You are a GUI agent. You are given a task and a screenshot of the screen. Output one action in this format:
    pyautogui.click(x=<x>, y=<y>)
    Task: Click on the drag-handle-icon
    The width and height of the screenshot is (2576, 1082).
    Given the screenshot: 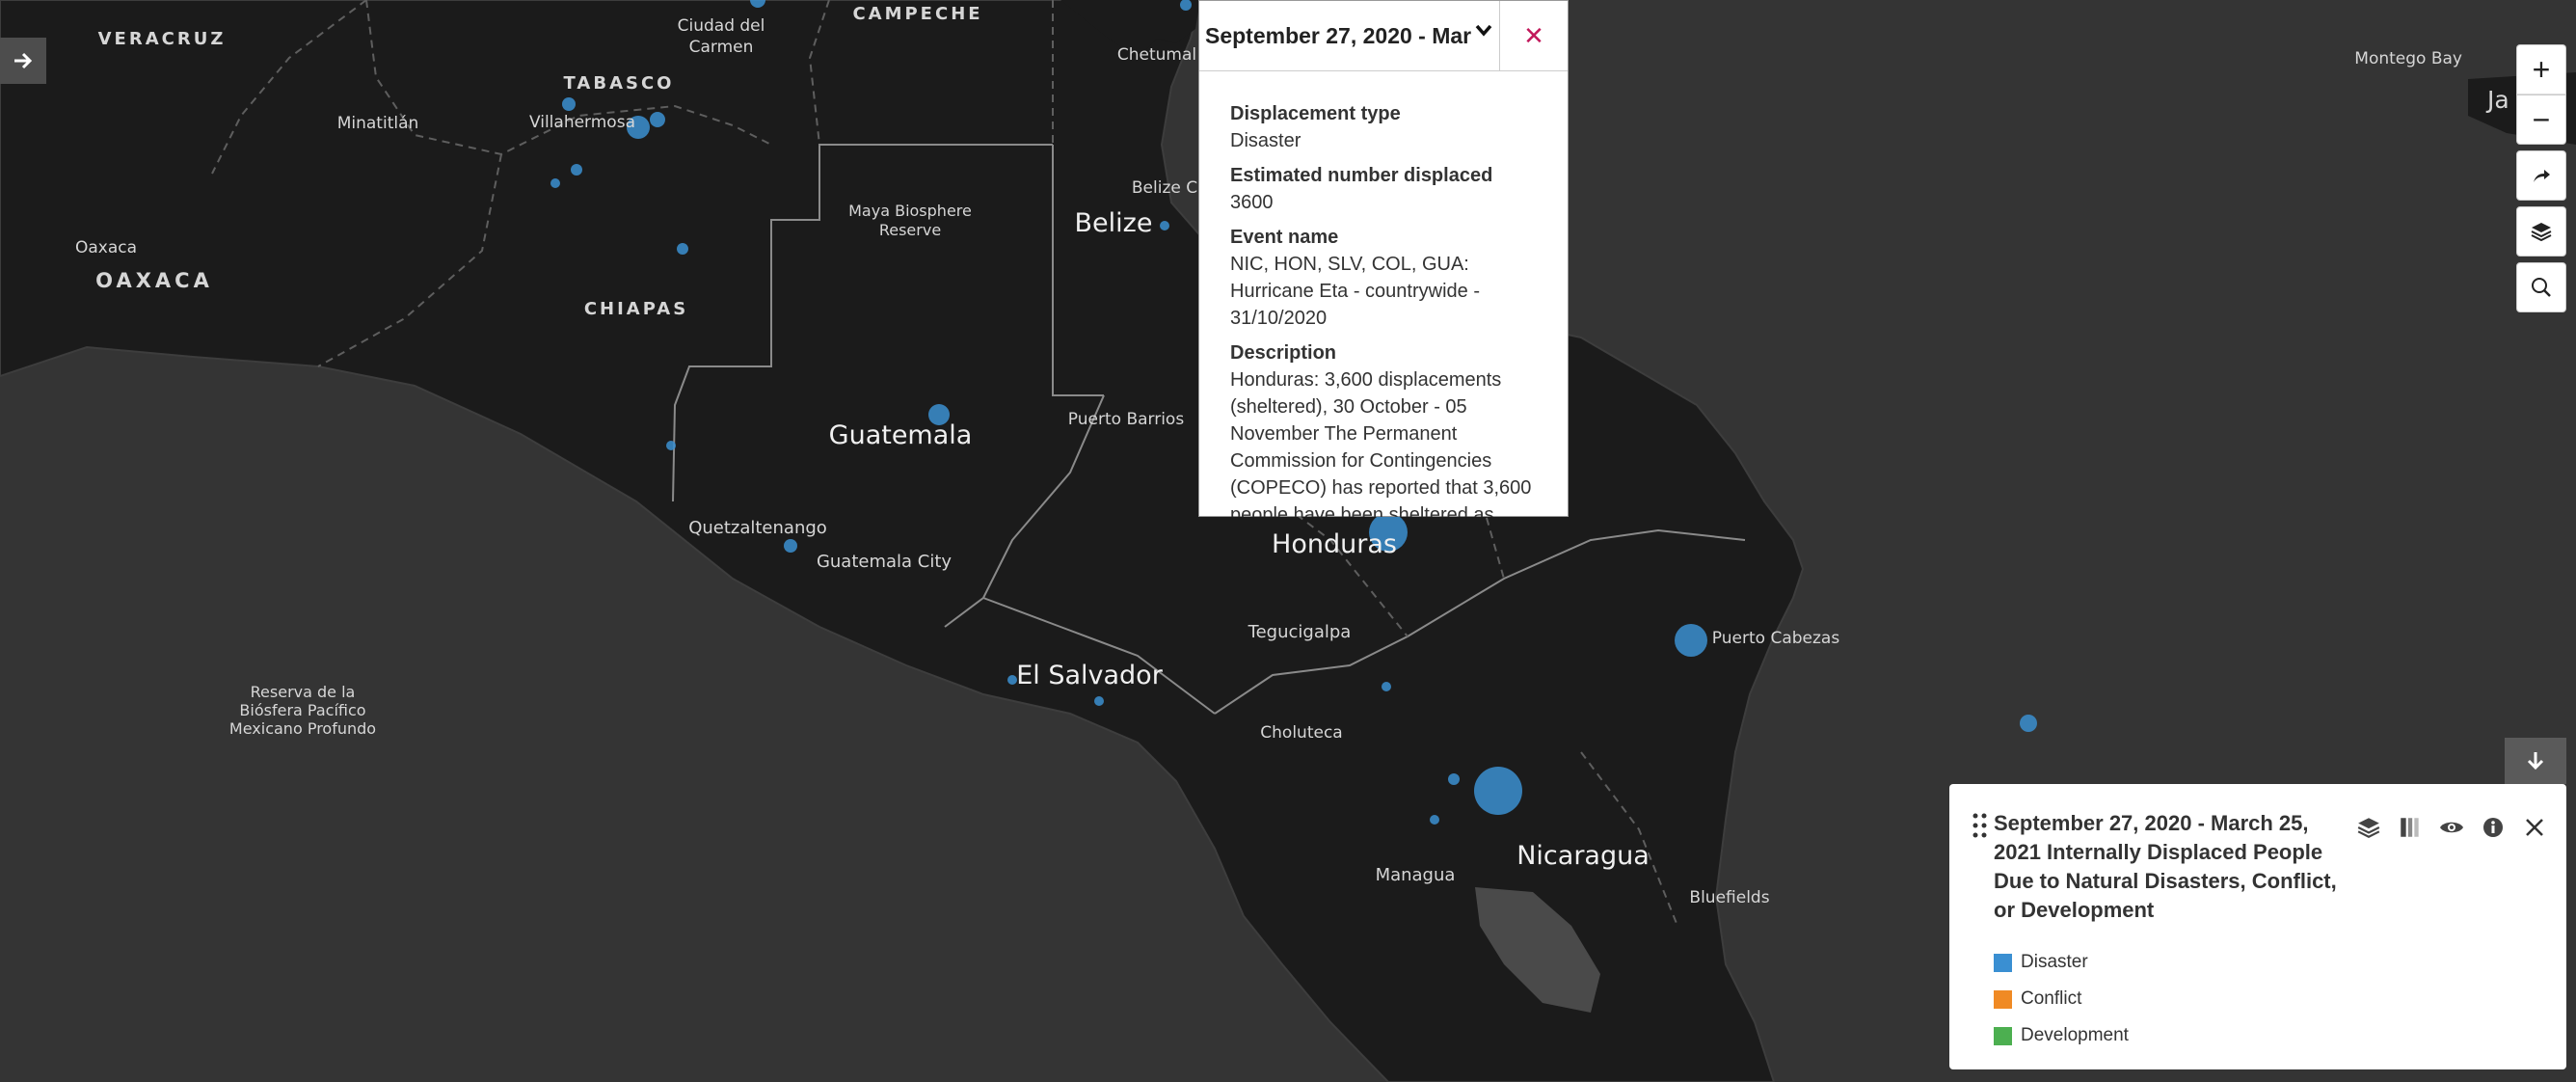 What is the action you would take?
    pyautogui.click(x=1980, y=825)
    